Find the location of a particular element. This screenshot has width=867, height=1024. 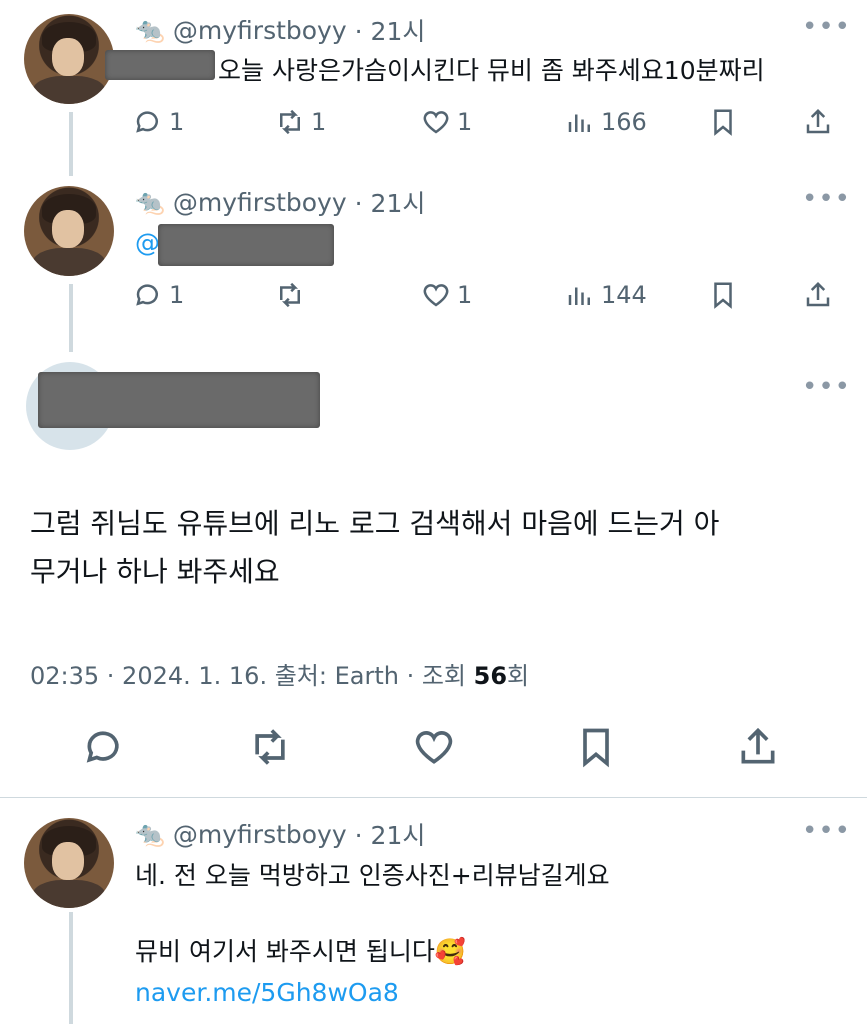

retweet-count: 1 is located at coordinates (319, 122).